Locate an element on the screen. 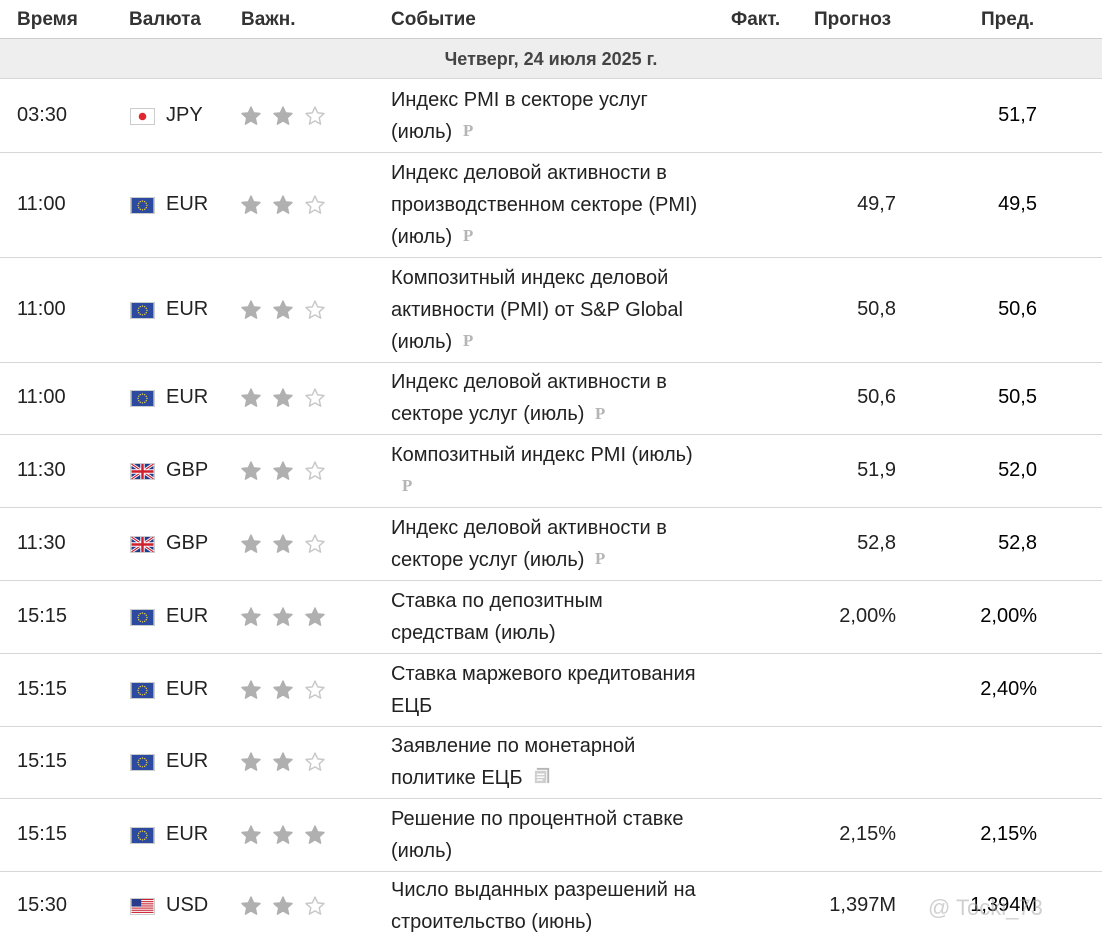 The image size is (1102, 940). col-time-header: Время is located at coordinates (47, 20).